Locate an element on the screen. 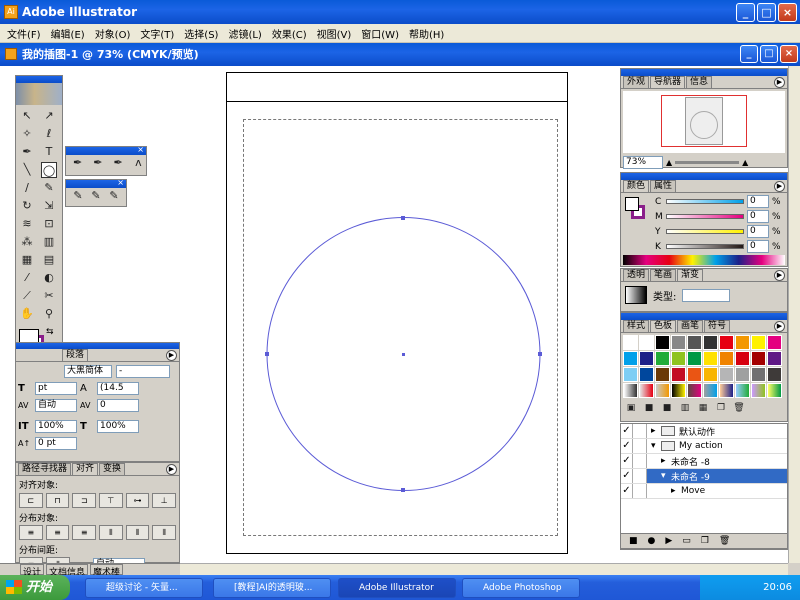 The width and height of the screenshot is (800, 600). align-vcenter-button: ⊶ is located at coordinates (137, 500).